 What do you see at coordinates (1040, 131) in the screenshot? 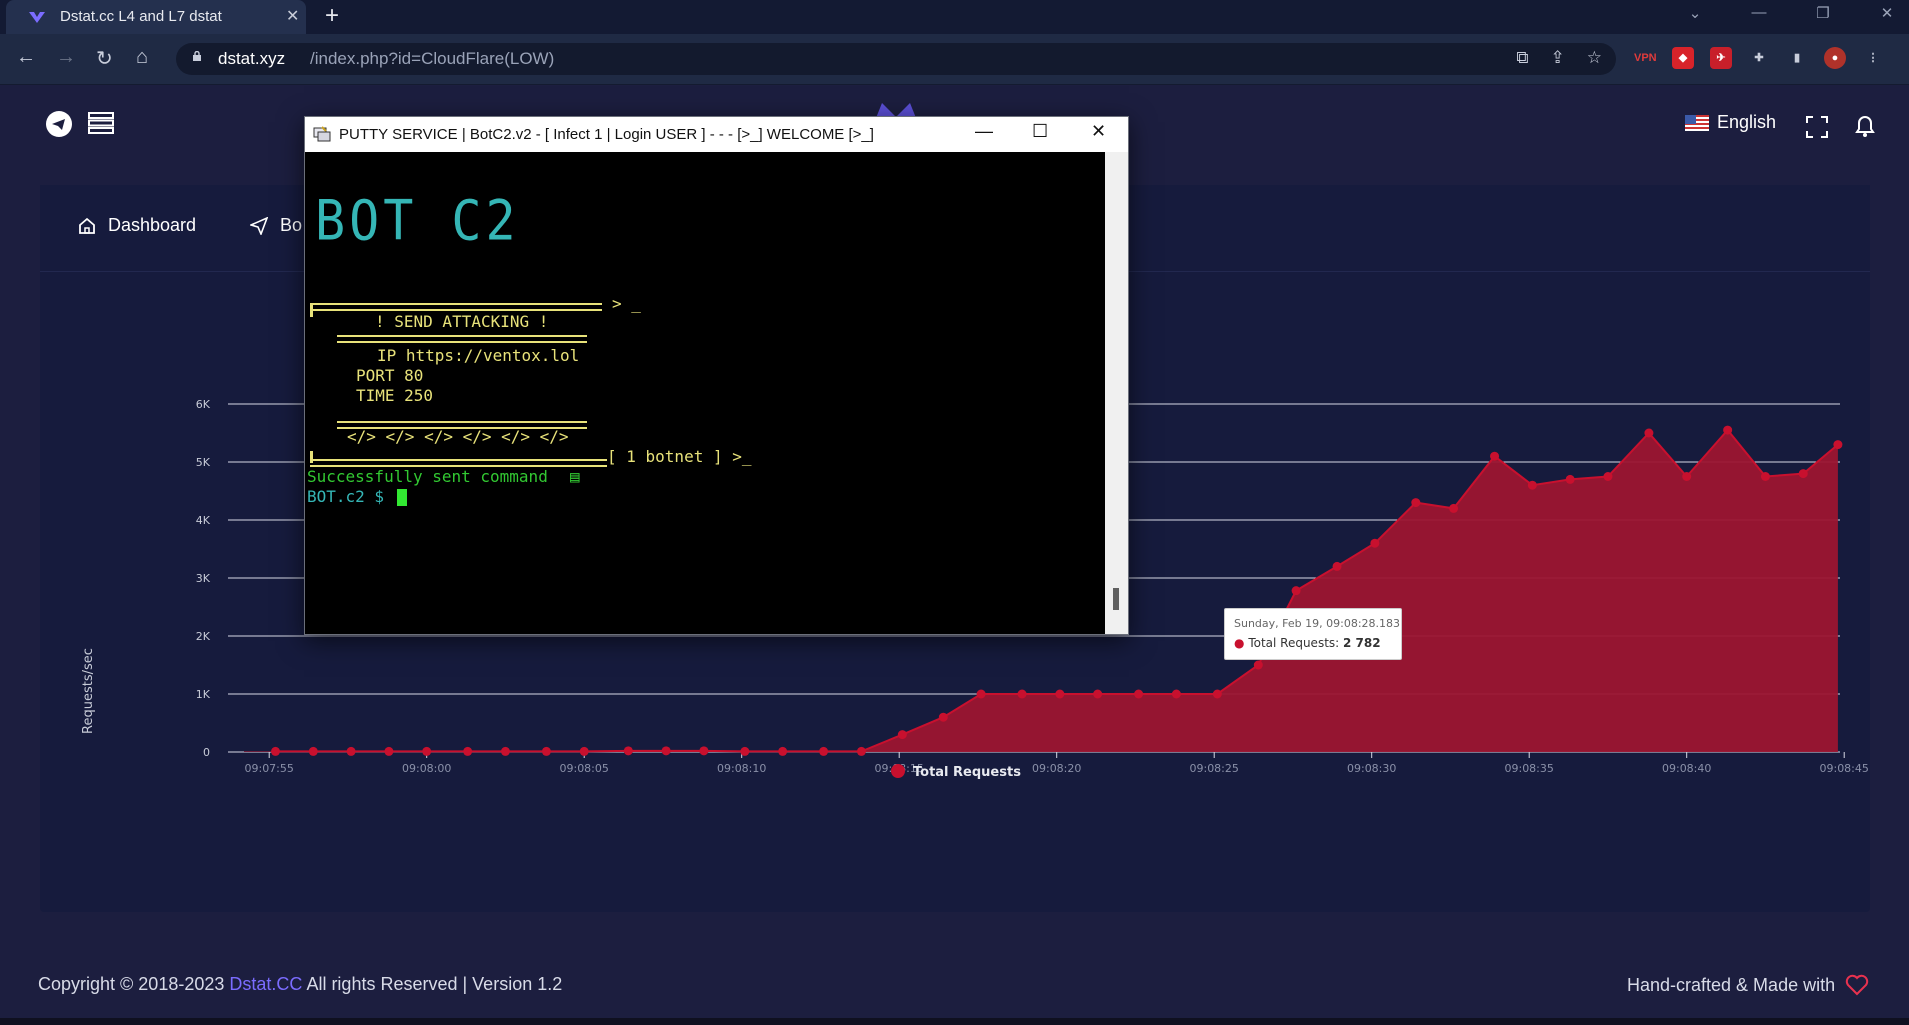
I see `putty-maximize-icon: ☐` at bounding box center [1040, 131].